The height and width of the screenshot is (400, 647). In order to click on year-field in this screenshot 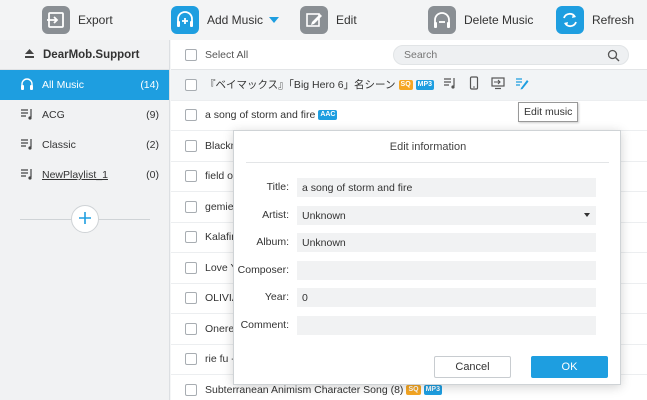, I will do `click(446, 297)`.